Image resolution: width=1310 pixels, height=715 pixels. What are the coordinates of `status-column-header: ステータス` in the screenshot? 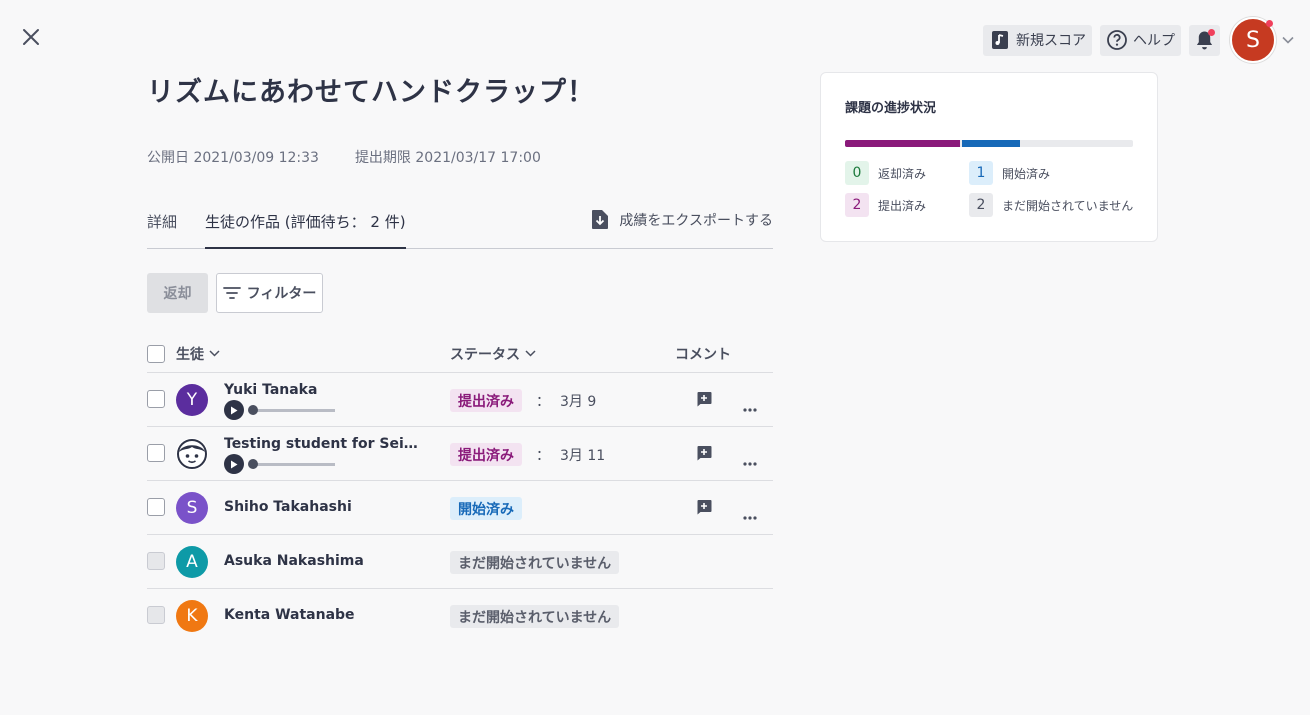 It's located at (493, 354).